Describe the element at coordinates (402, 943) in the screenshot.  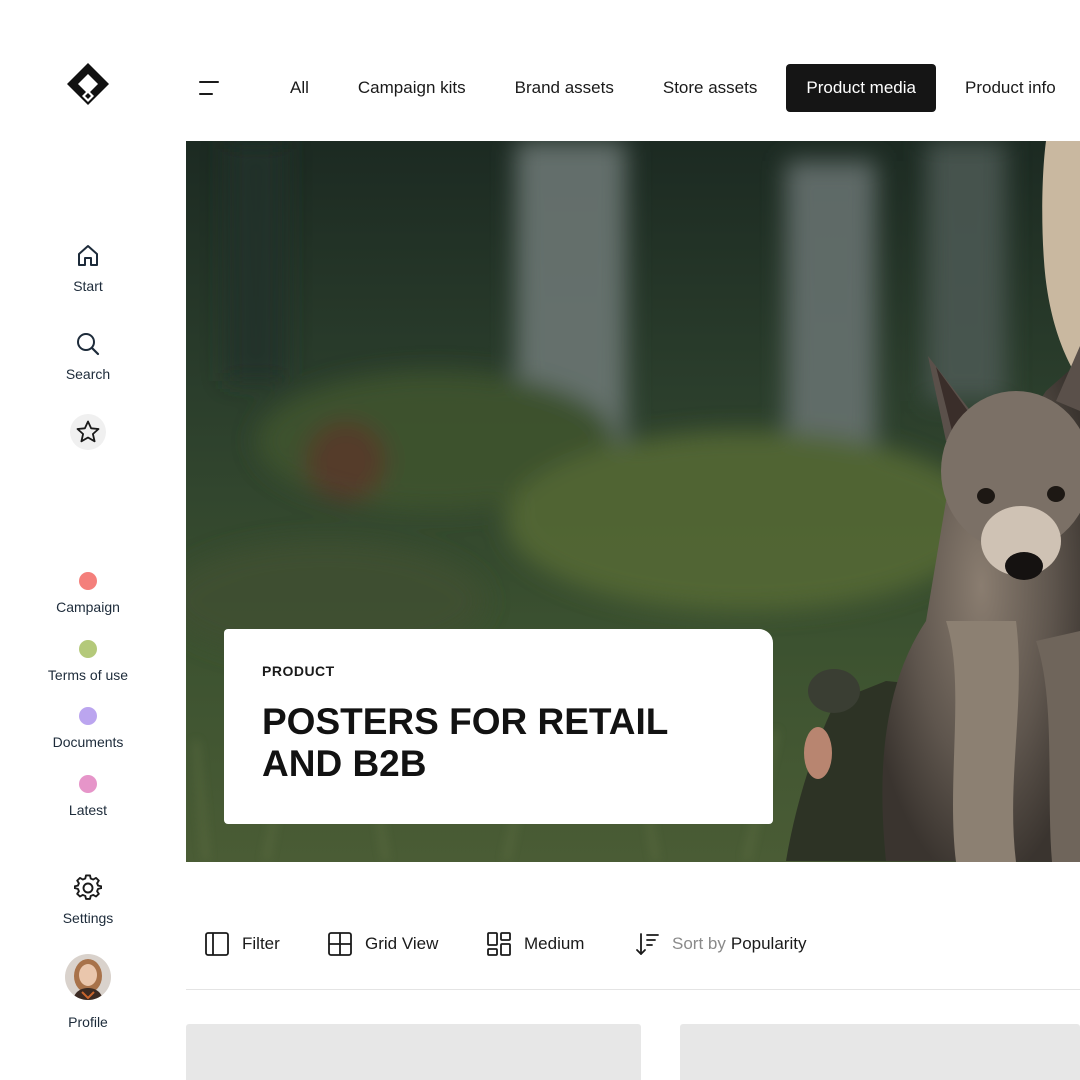
I see `grid-view-label: Grid View` at that location.